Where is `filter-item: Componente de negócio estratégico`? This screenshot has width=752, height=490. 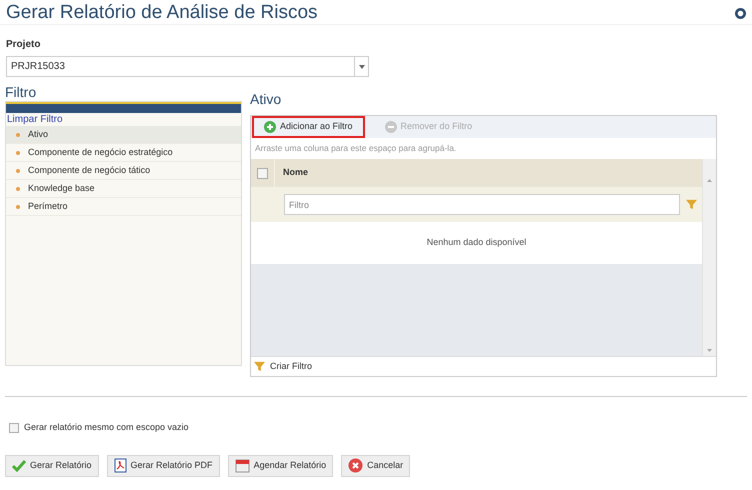
filter-item: Componente de negócio estratégico is located at coordinates (123, 153).